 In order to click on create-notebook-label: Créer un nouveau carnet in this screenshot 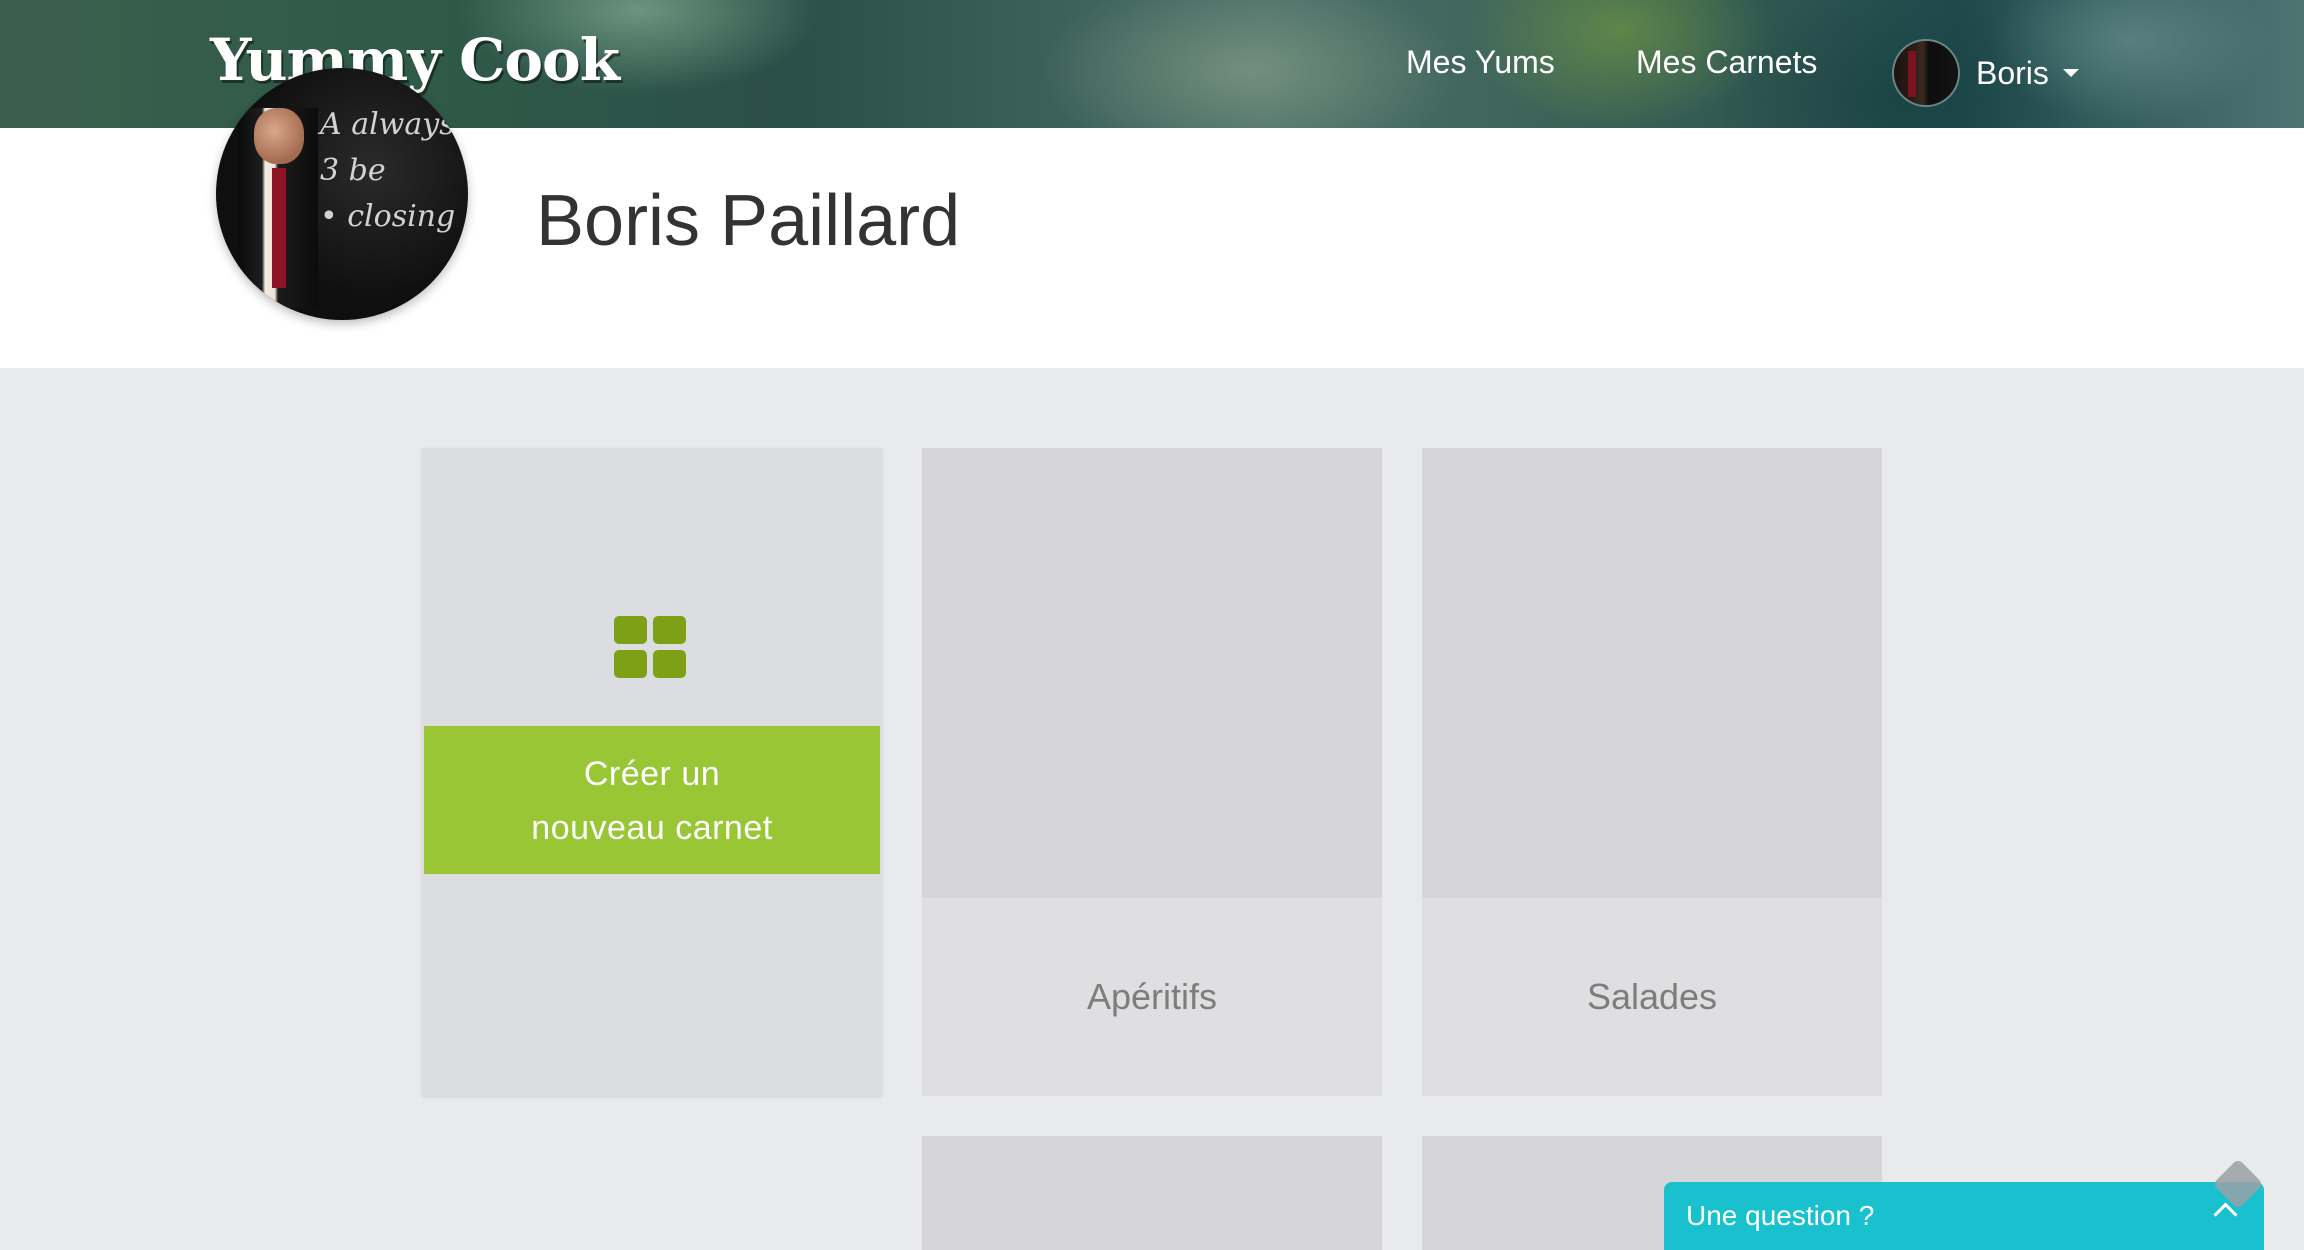, I will do `click(652, 801)`.